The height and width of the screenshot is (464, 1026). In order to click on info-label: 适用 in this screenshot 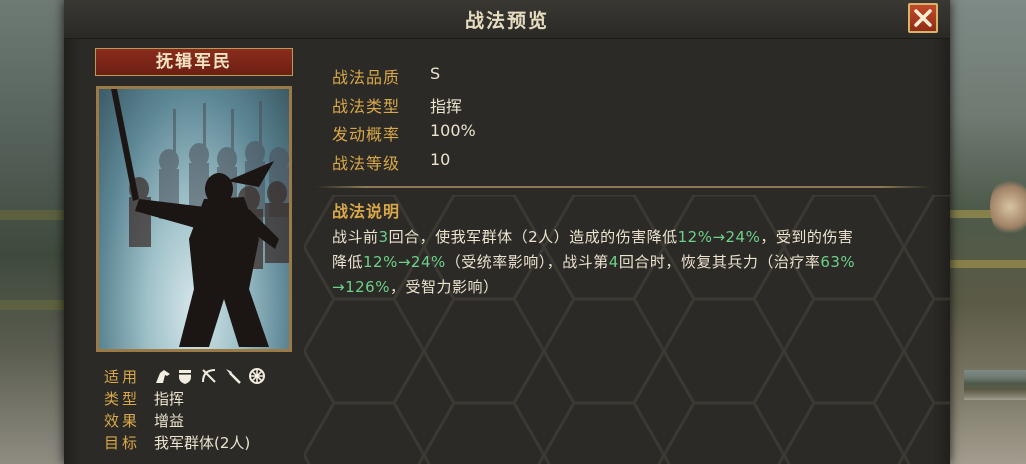, I will do `click(122, 377)`.